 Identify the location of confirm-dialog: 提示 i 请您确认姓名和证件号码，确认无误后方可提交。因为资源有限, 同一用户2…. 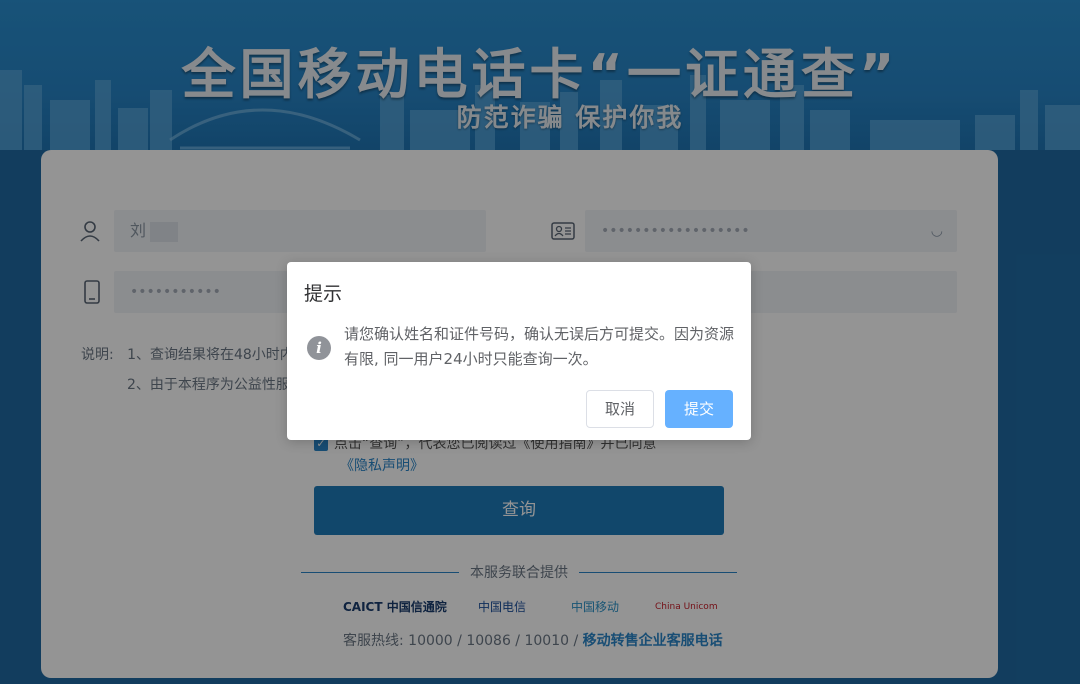
(519, 351).